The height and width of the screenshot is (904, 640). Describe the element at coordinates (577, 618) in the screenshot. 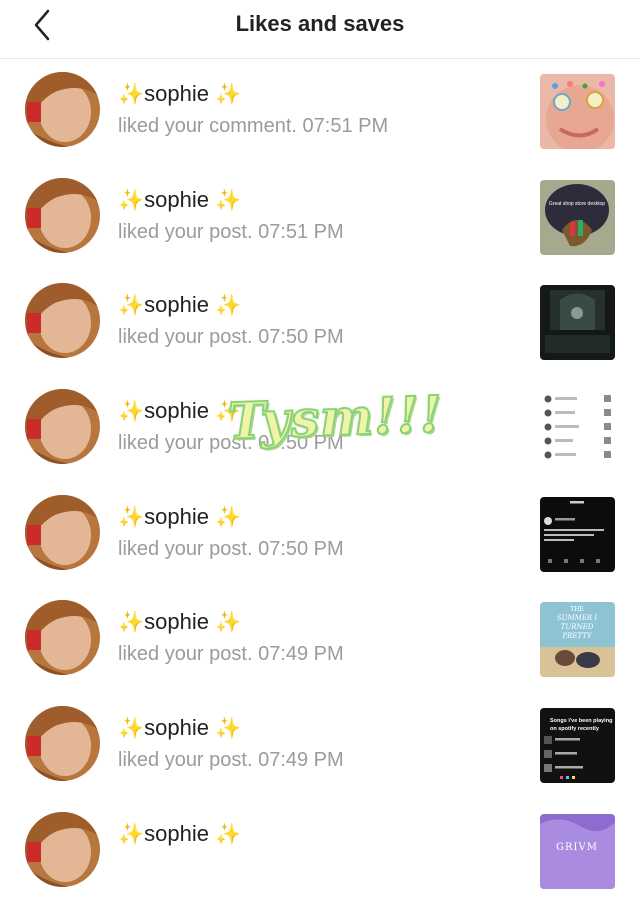

I see `thumb-text: SUMMER I` at that location.